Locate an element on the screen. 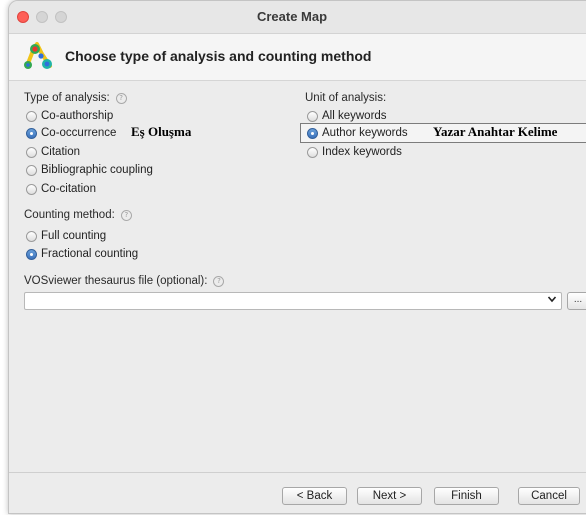  radio-citation: Citation is located at coordinates (53, 152).